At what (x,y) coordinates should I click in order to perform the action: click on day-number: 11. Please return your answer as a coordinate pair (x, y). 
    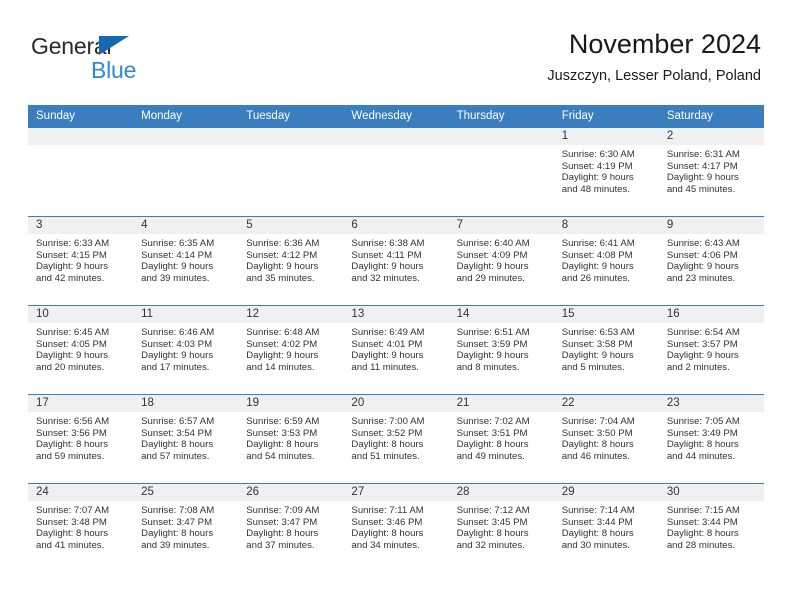
    Looking at the image, I should click on (186, 314).